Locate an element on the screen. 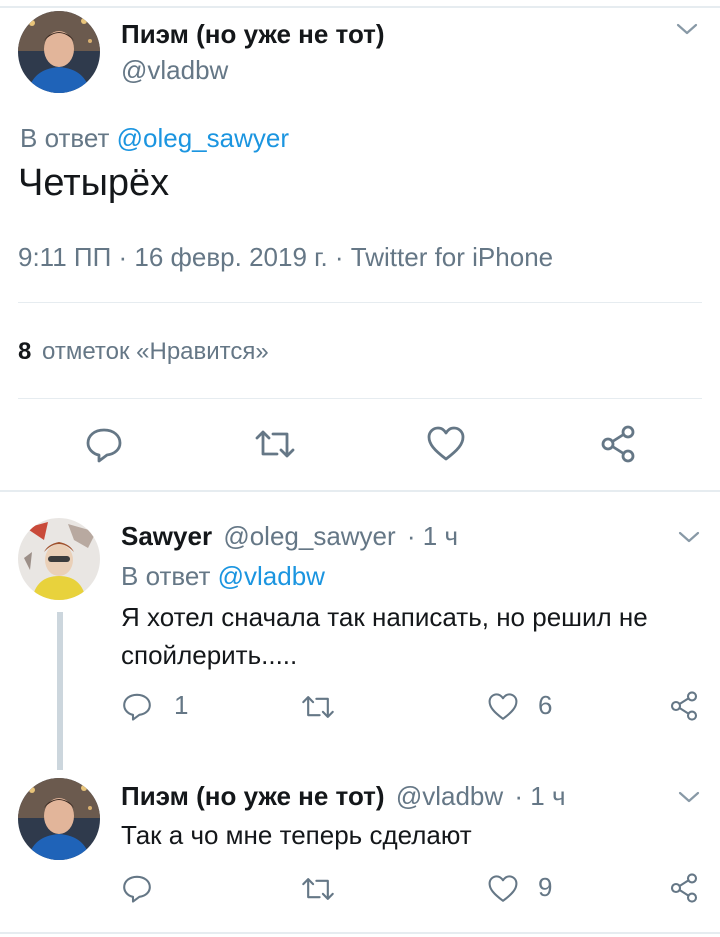  reply-context: В ответ @vladbw is located at coordinates (223, 576).